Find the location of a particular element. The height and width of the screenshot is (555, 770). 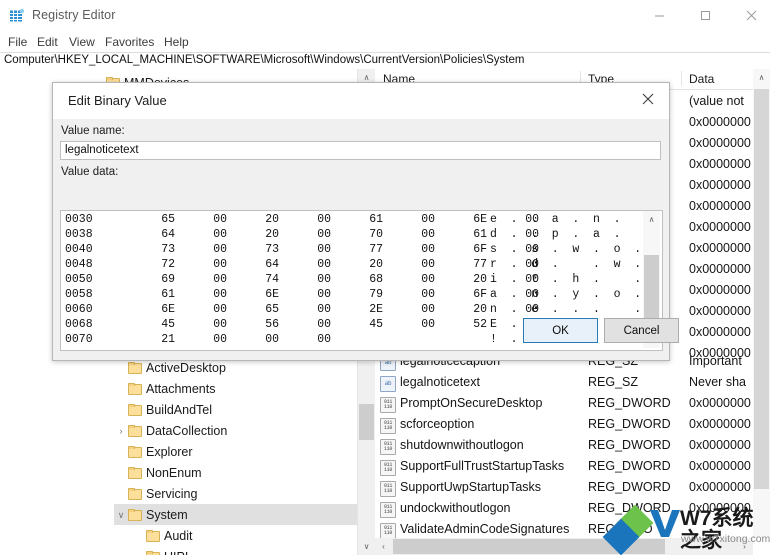

close-window-button is located at coordinates (749, 15).